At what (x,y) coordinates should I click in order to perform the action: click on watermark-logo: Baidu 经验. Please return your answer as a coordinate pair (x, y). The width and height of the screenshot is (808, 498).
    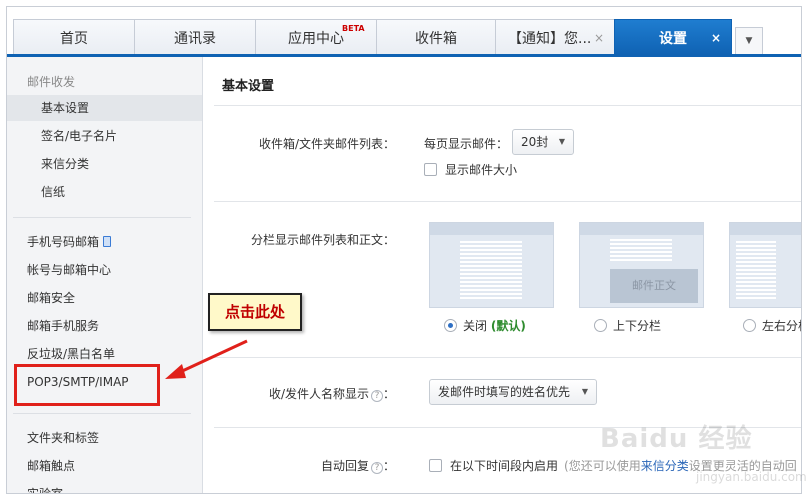
    Looking at the image, I should click on (676, 439).